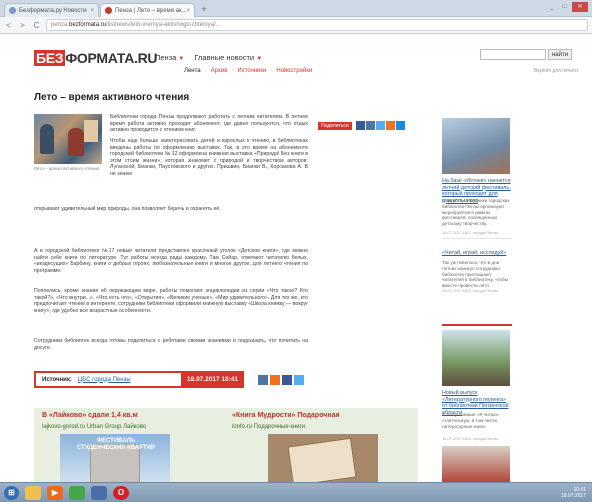 This screenshot has height=502, width=592. I want to click on subnav-sources: Источники, so click(251, 71).